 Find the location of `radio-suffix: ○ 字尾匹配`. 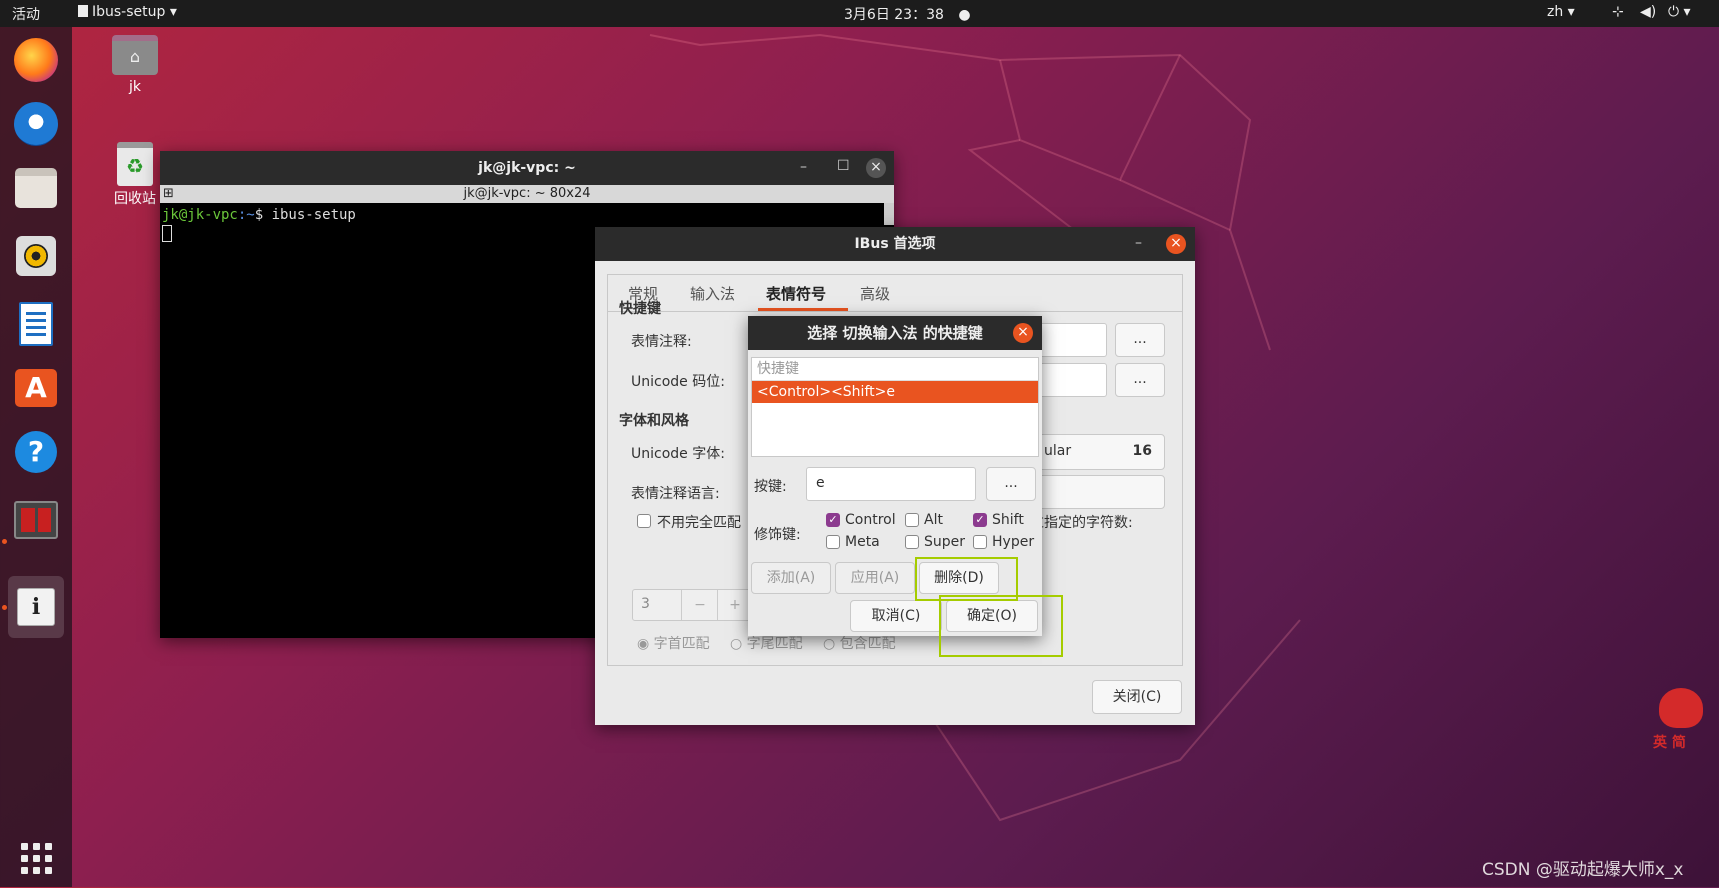

radio-suffix: ○ 字尾匹配 is located at coordinates (766, 643).